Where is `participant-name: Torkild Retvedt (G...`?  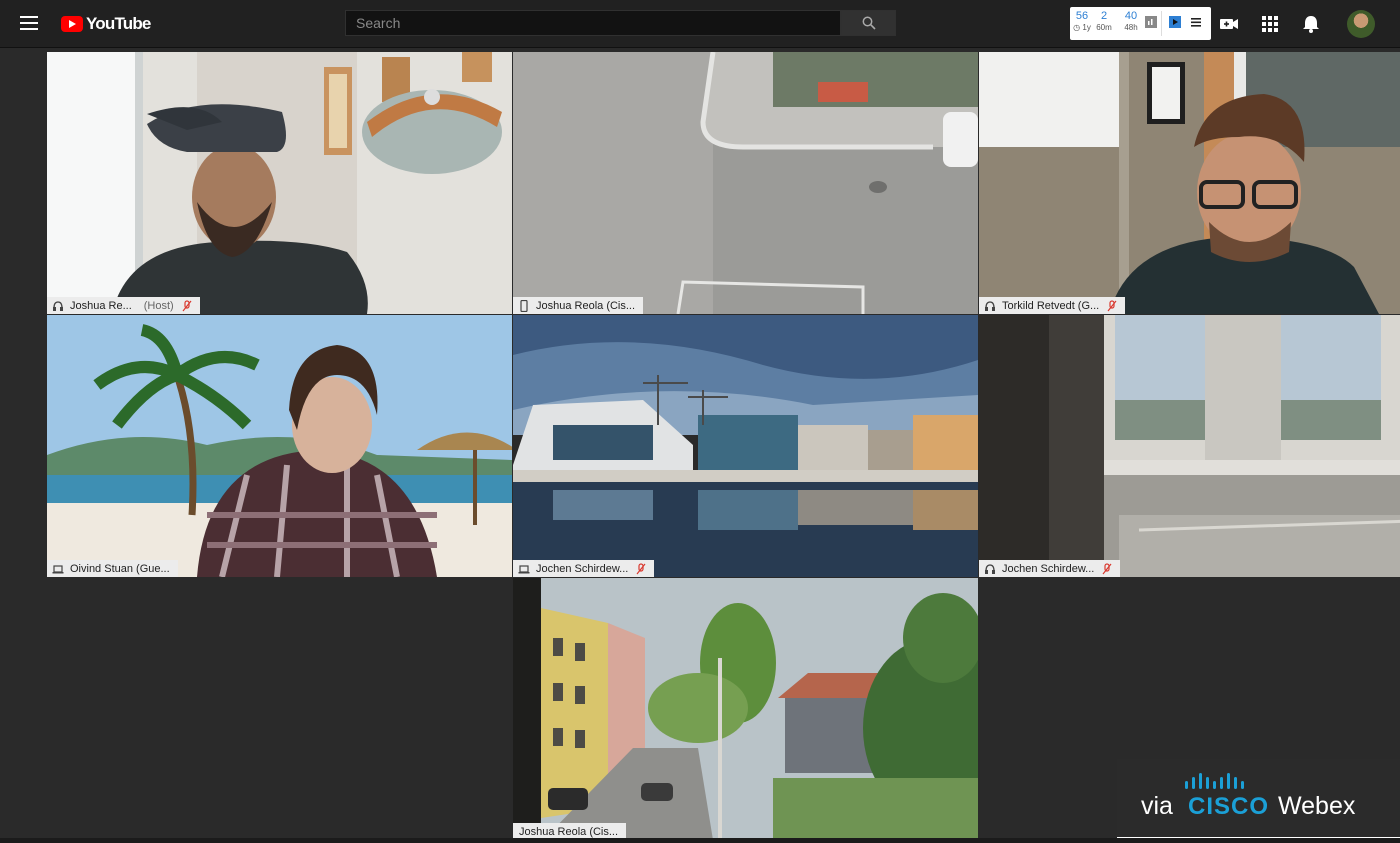 participant-name: Torkild Retvedt (G... is located at coordinates (1051, 305).